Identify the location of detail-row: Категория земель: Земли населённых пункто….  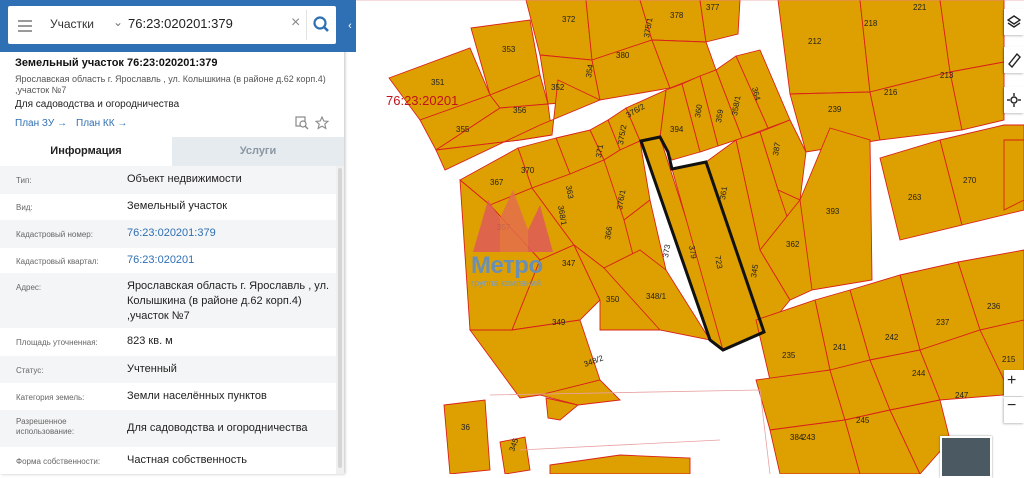
(168, 396).